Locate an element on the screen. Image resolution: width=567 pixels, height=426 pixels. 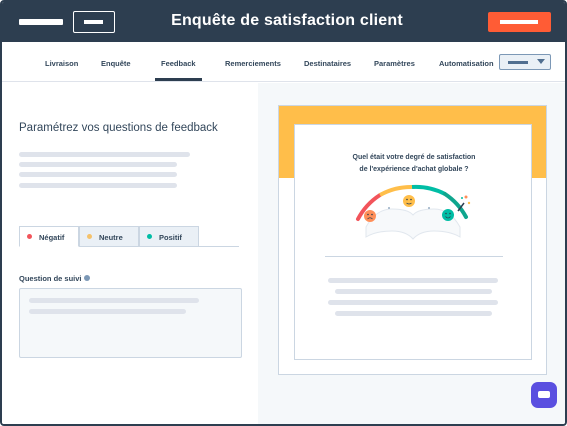
negative-dot-icon is located at coordinates (29, 236).